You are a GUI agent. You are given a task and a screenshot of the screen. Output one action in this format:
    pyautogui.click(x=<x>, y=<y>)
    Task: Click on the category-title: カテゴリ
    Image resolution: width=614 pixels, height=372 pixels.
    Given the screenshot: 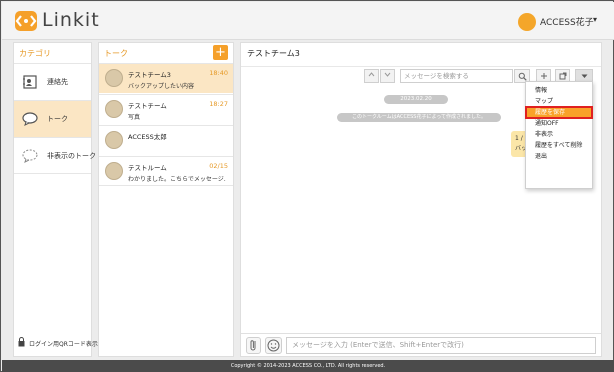 What is the action you would take?
    pyautogui.click(x=35, y=53)
    